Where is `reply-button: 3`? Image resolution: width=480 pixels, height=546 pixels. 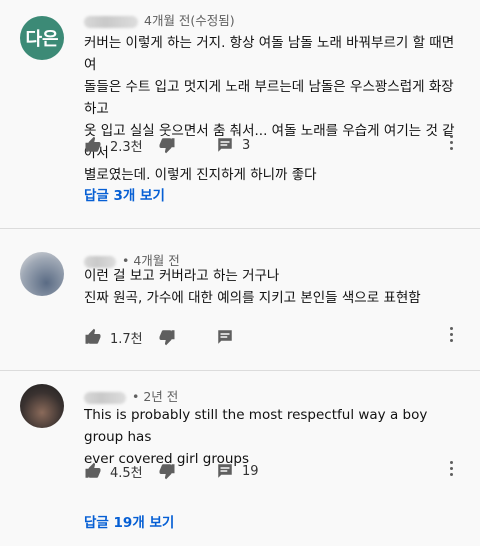 reply-button: 3 is located at coordinates (233, 145).